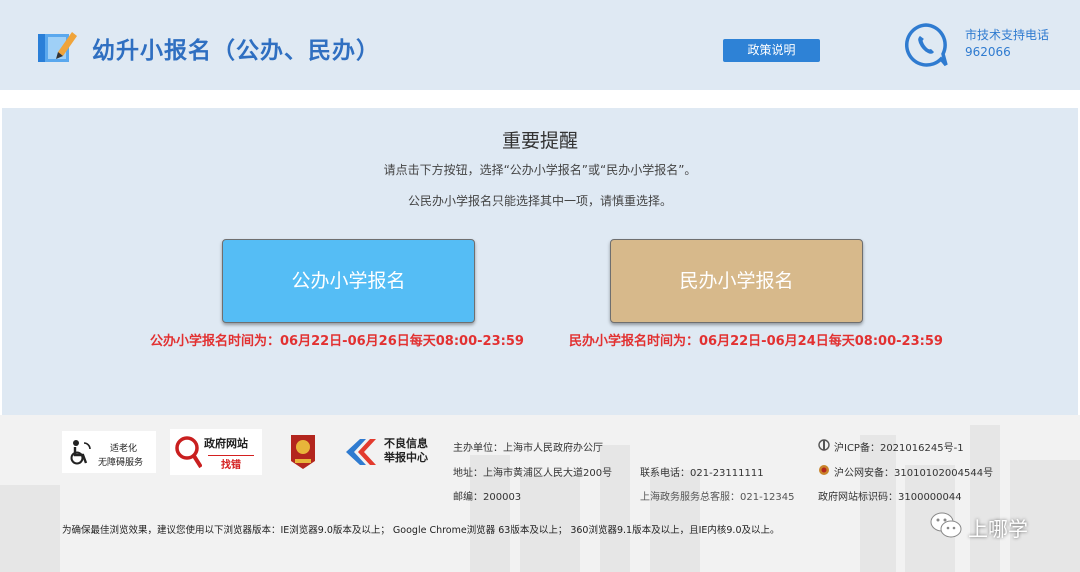  What do you see at coordinates (216, 452) in the screenshot?
I see `gov-site-error-badge: 政府网站 找错` at bounding box center [216, 452].